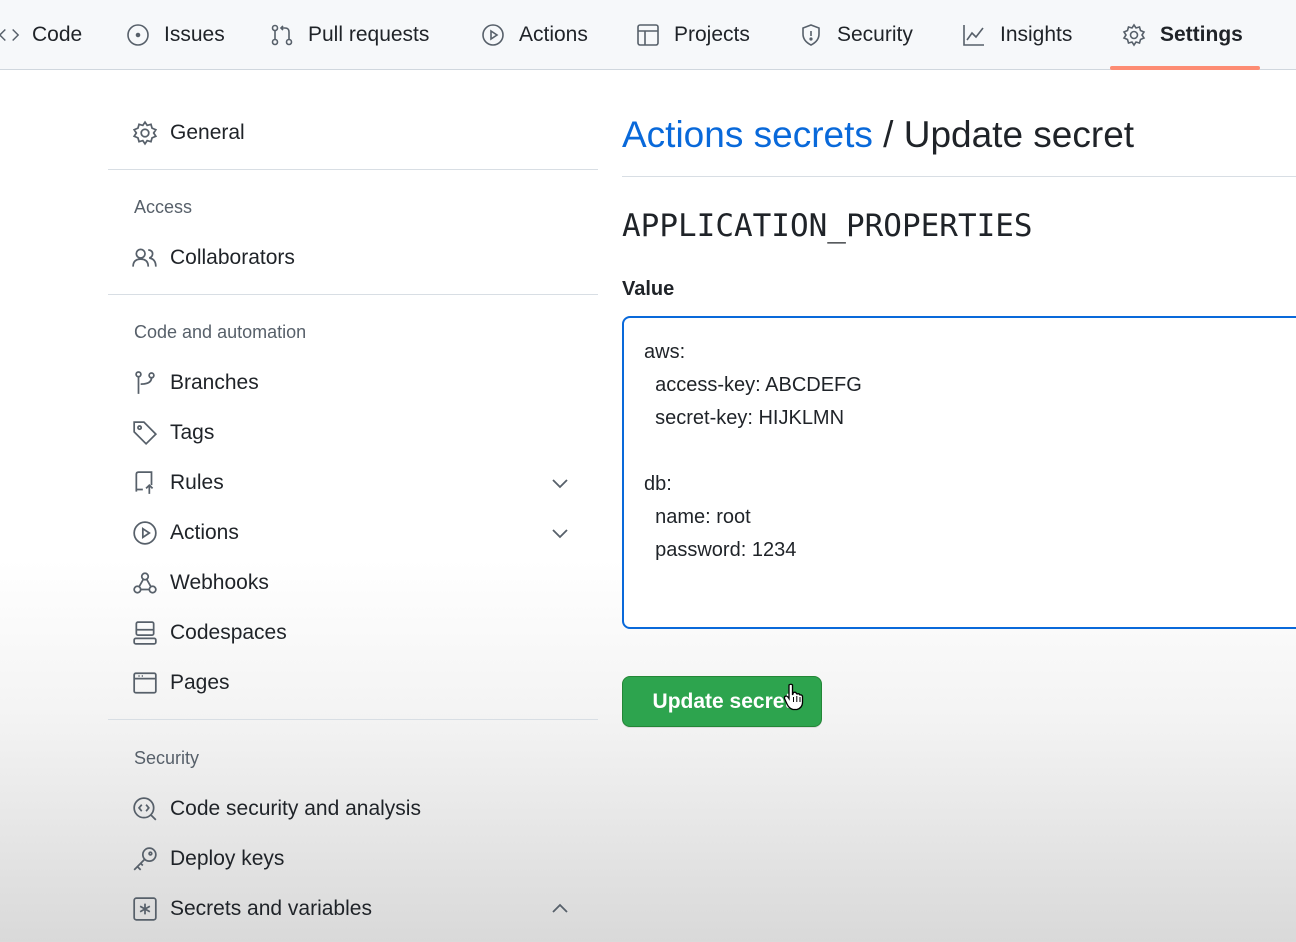  I want to click on table-icon, so click(648, 35).